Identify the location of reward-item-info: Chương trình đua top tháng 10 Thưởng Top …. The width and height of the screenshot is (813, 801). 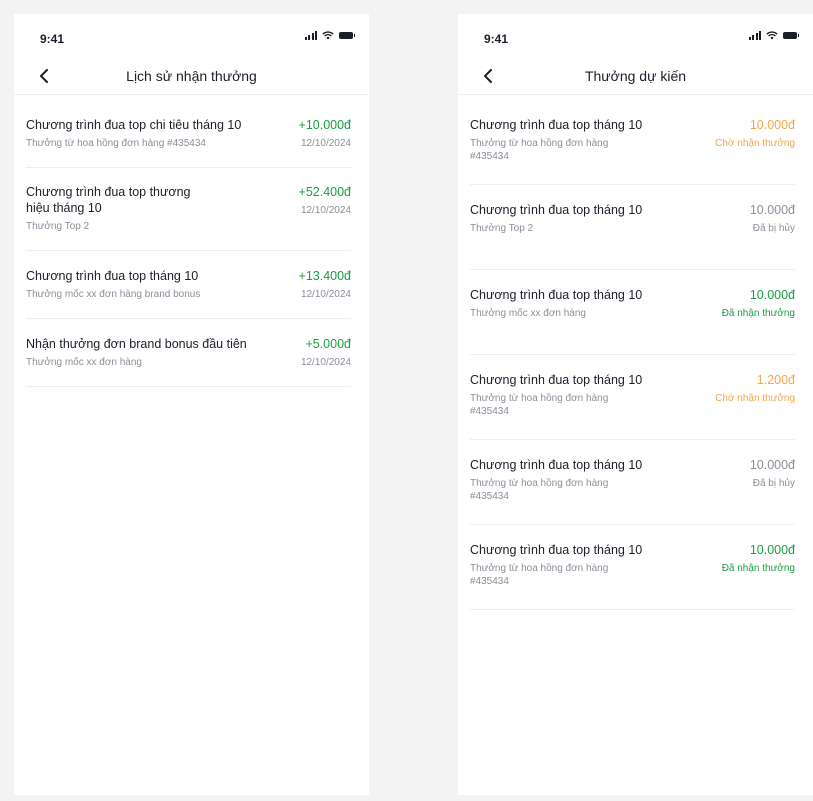
(610, 227).